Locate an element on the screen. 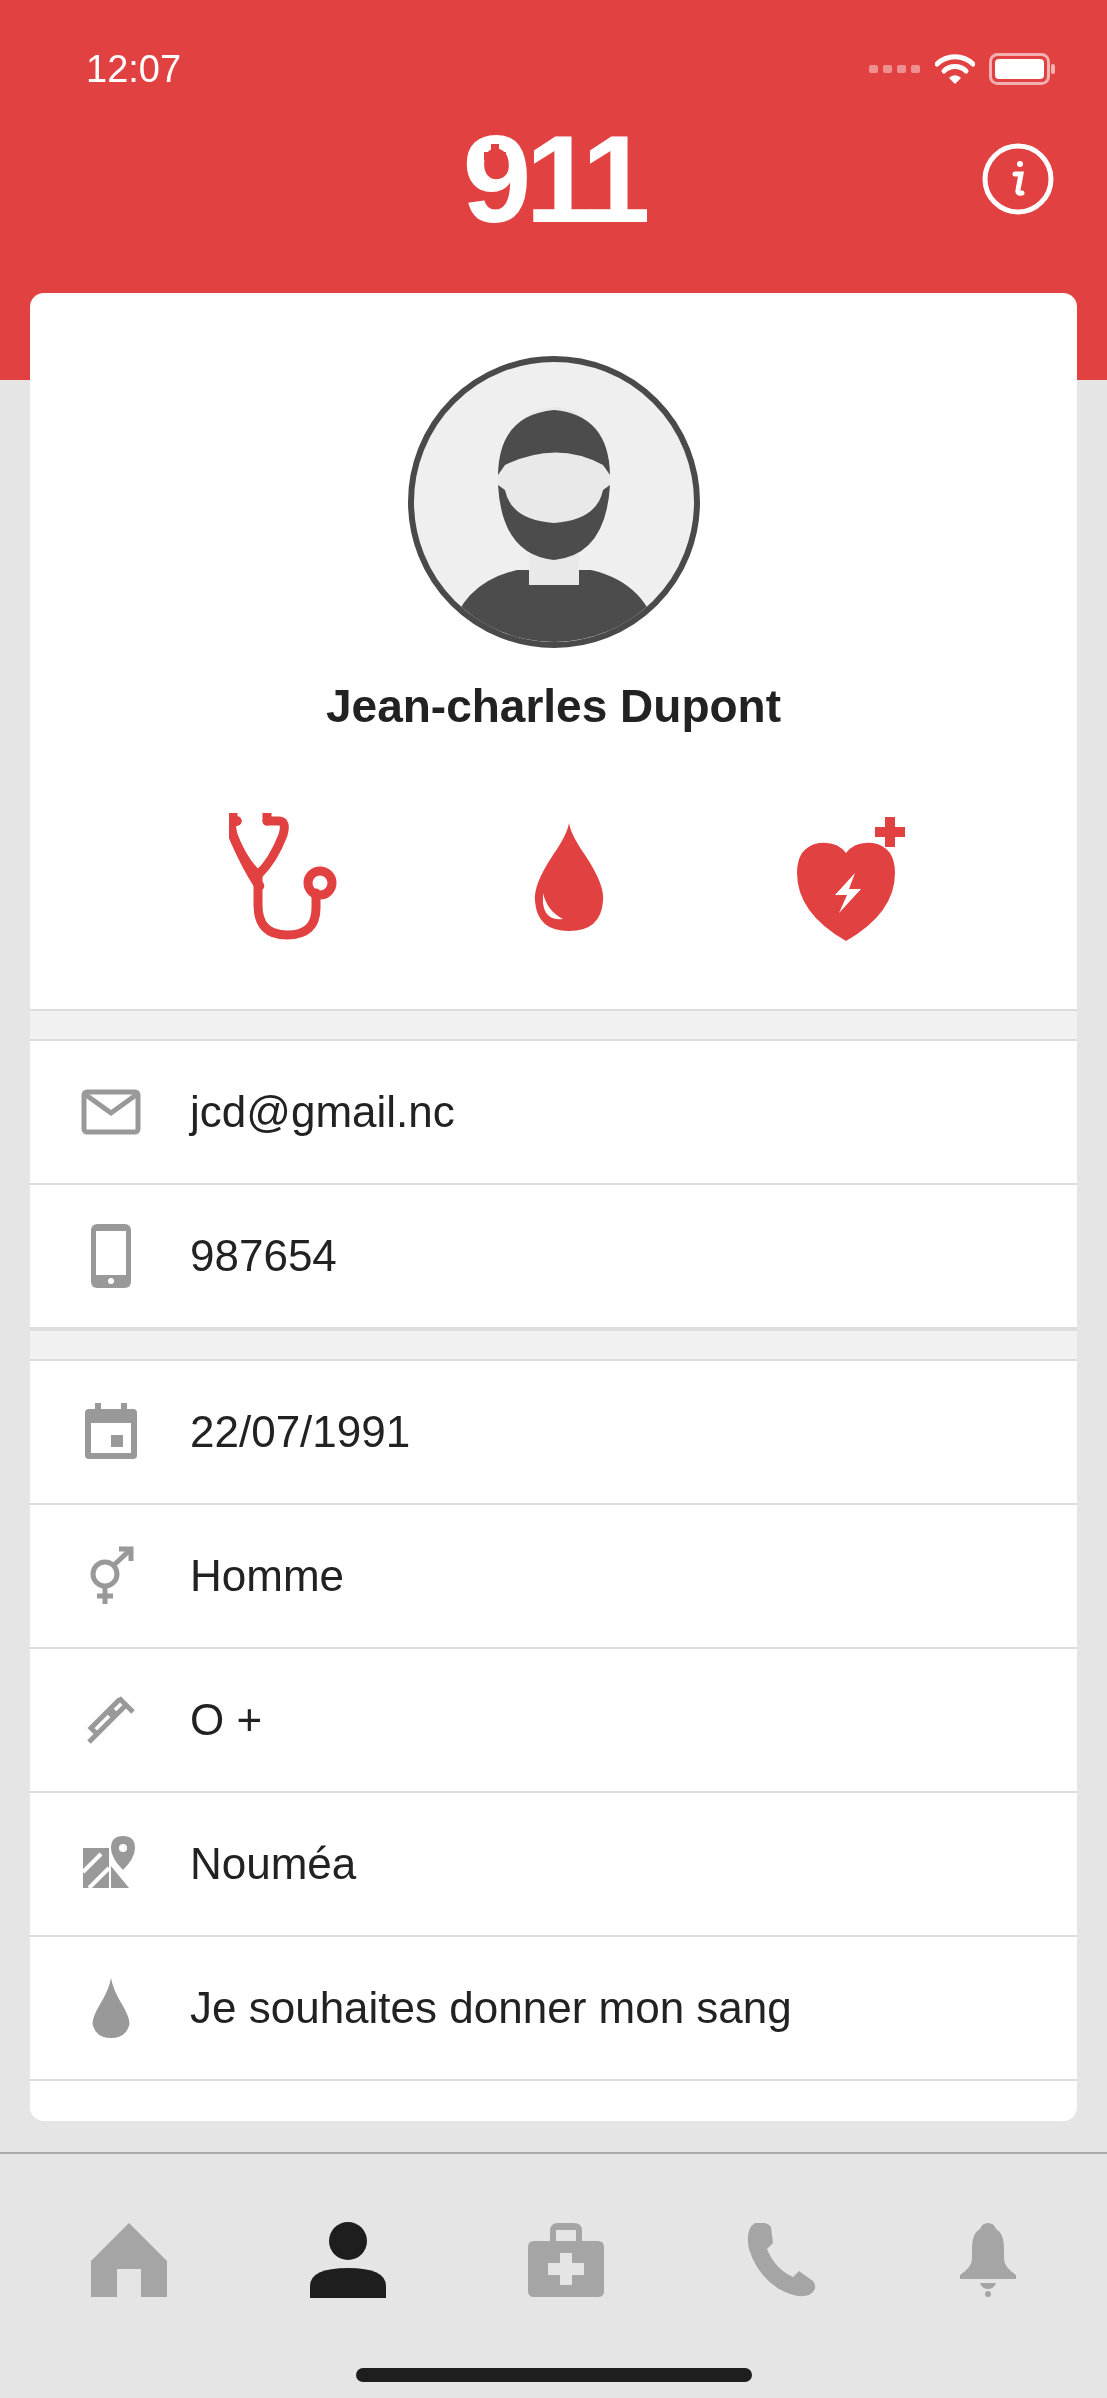 This screenshot has width=1107, height=2398. blood-drop-icon is located at coordinates (568, 878).